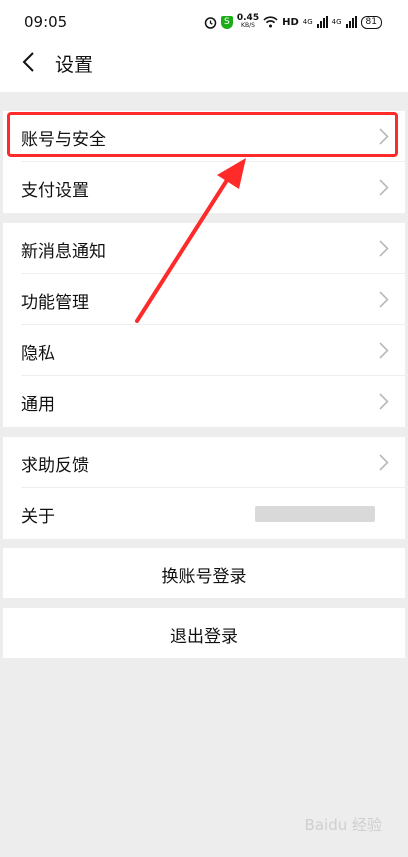 Image resolution: width=408 pixels, height=857 pixels. Describe the element at coordinates (190, 240) in the screenshot. I see `annotation-arrow` at that location.